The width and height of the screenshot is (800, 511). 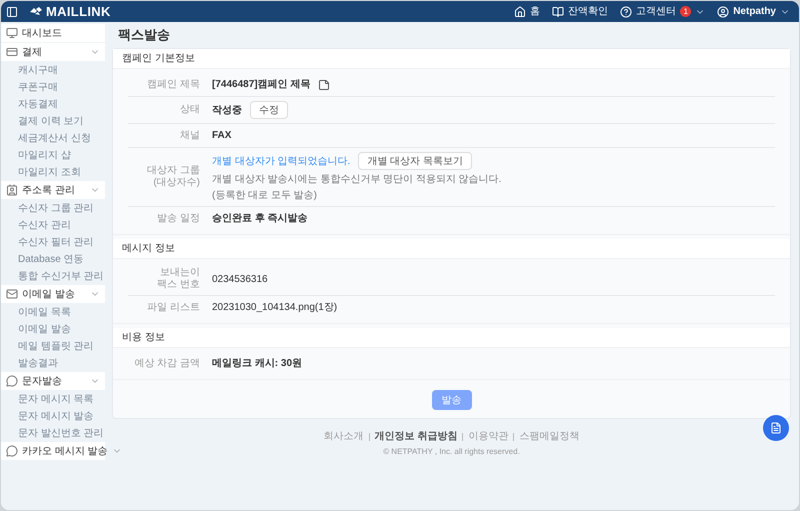 I want to click on field-value: 0234536316, so click(x=240, y=279).